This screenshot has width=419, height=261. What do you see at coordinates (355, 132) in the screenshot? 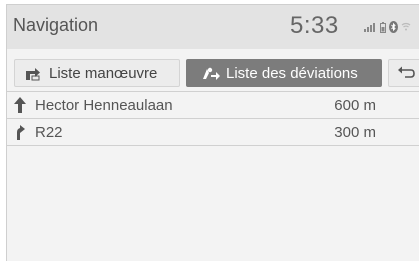
I see `road-distance: 300 m` at bounding box center [355, 132].